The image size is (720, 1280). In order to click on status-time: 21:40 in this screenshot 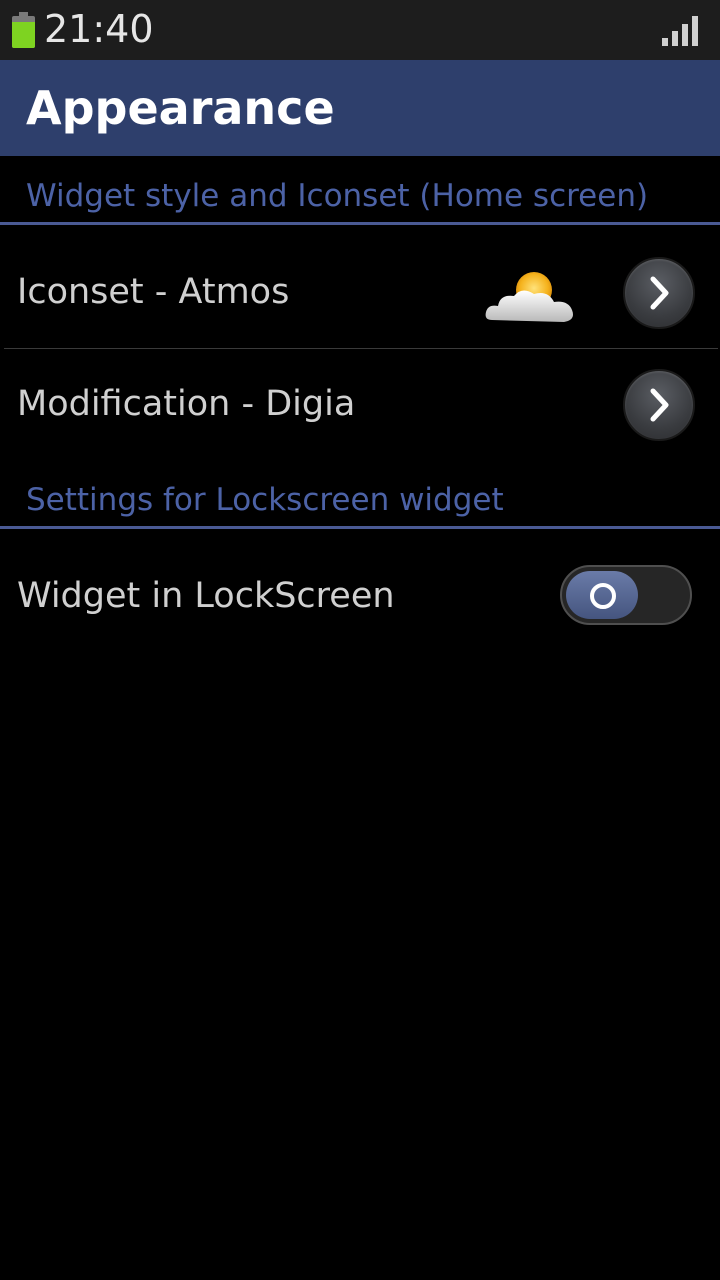, I will do `click(99, 29)`.